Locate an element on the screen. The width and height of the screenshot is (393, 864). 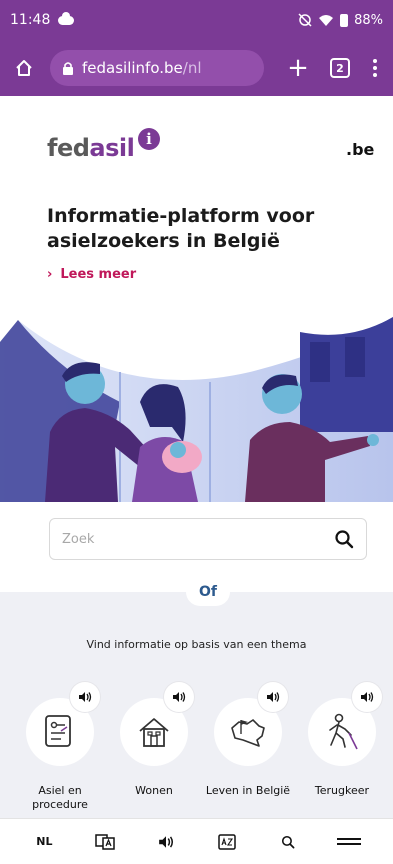
read-aloud-toolbar-button is located at coordinates (166, 842).